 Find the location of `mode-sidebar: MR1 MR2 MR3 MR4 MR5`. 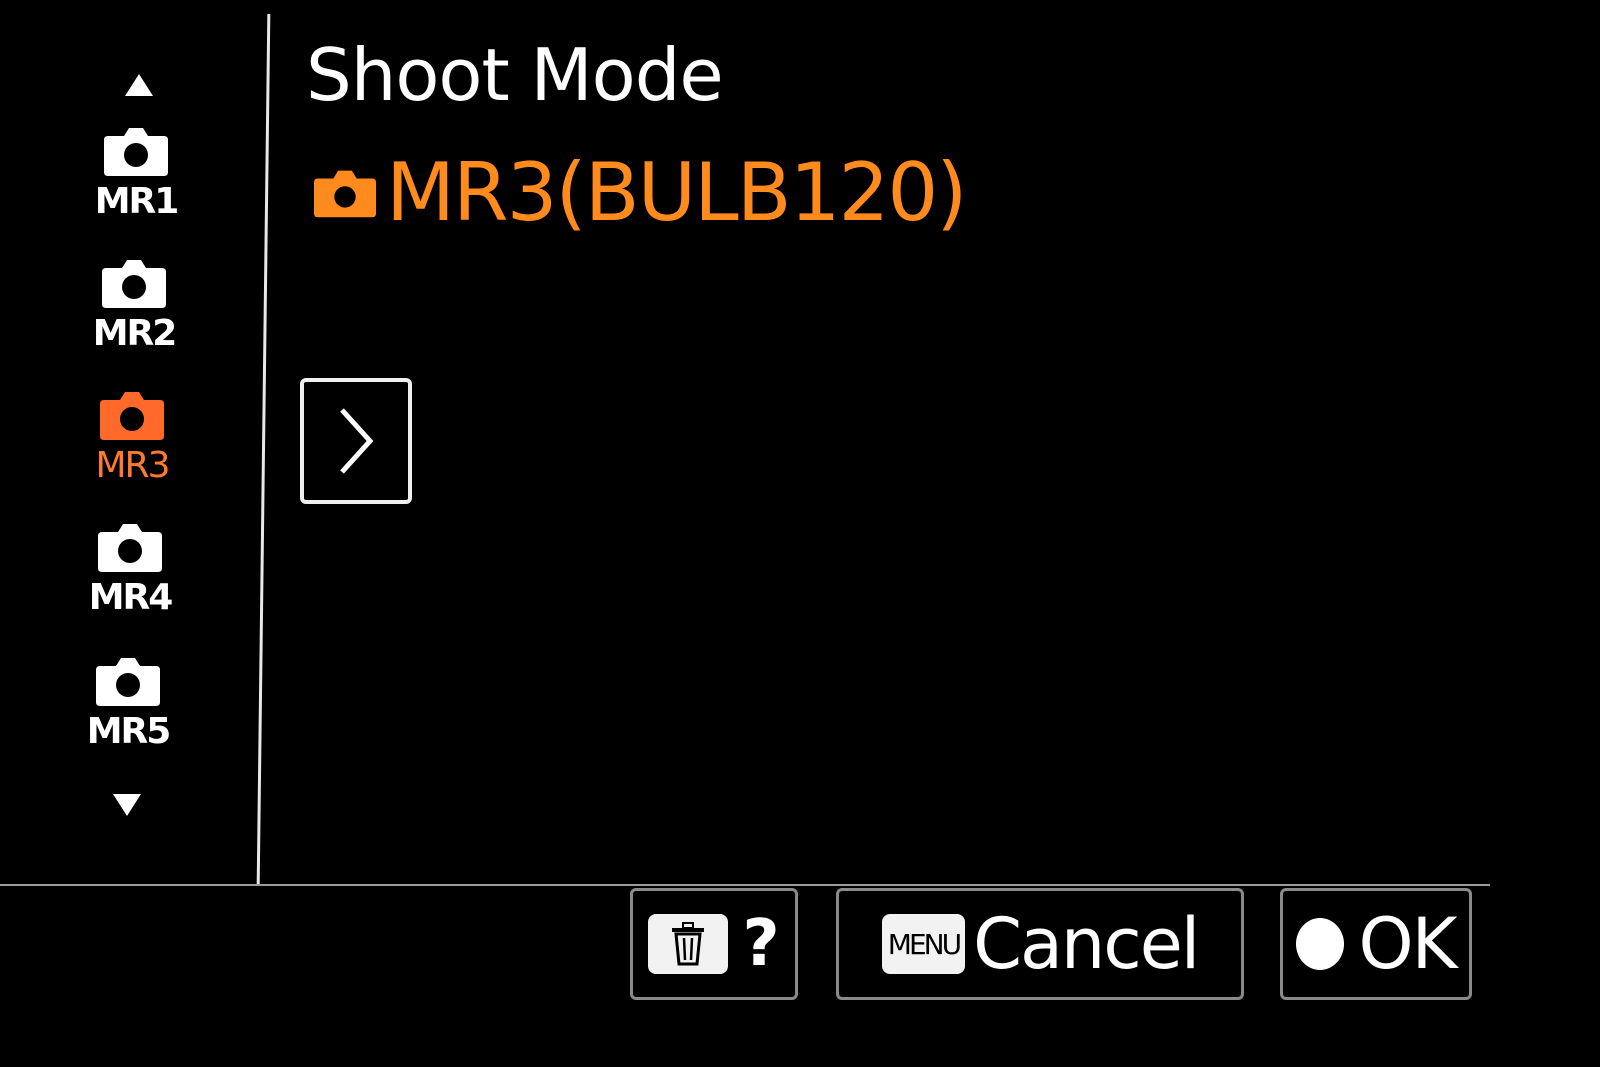

mode-sidebar: MR1 MR2 MR3 MR4 MR5 is located at coordinates (131, 442).